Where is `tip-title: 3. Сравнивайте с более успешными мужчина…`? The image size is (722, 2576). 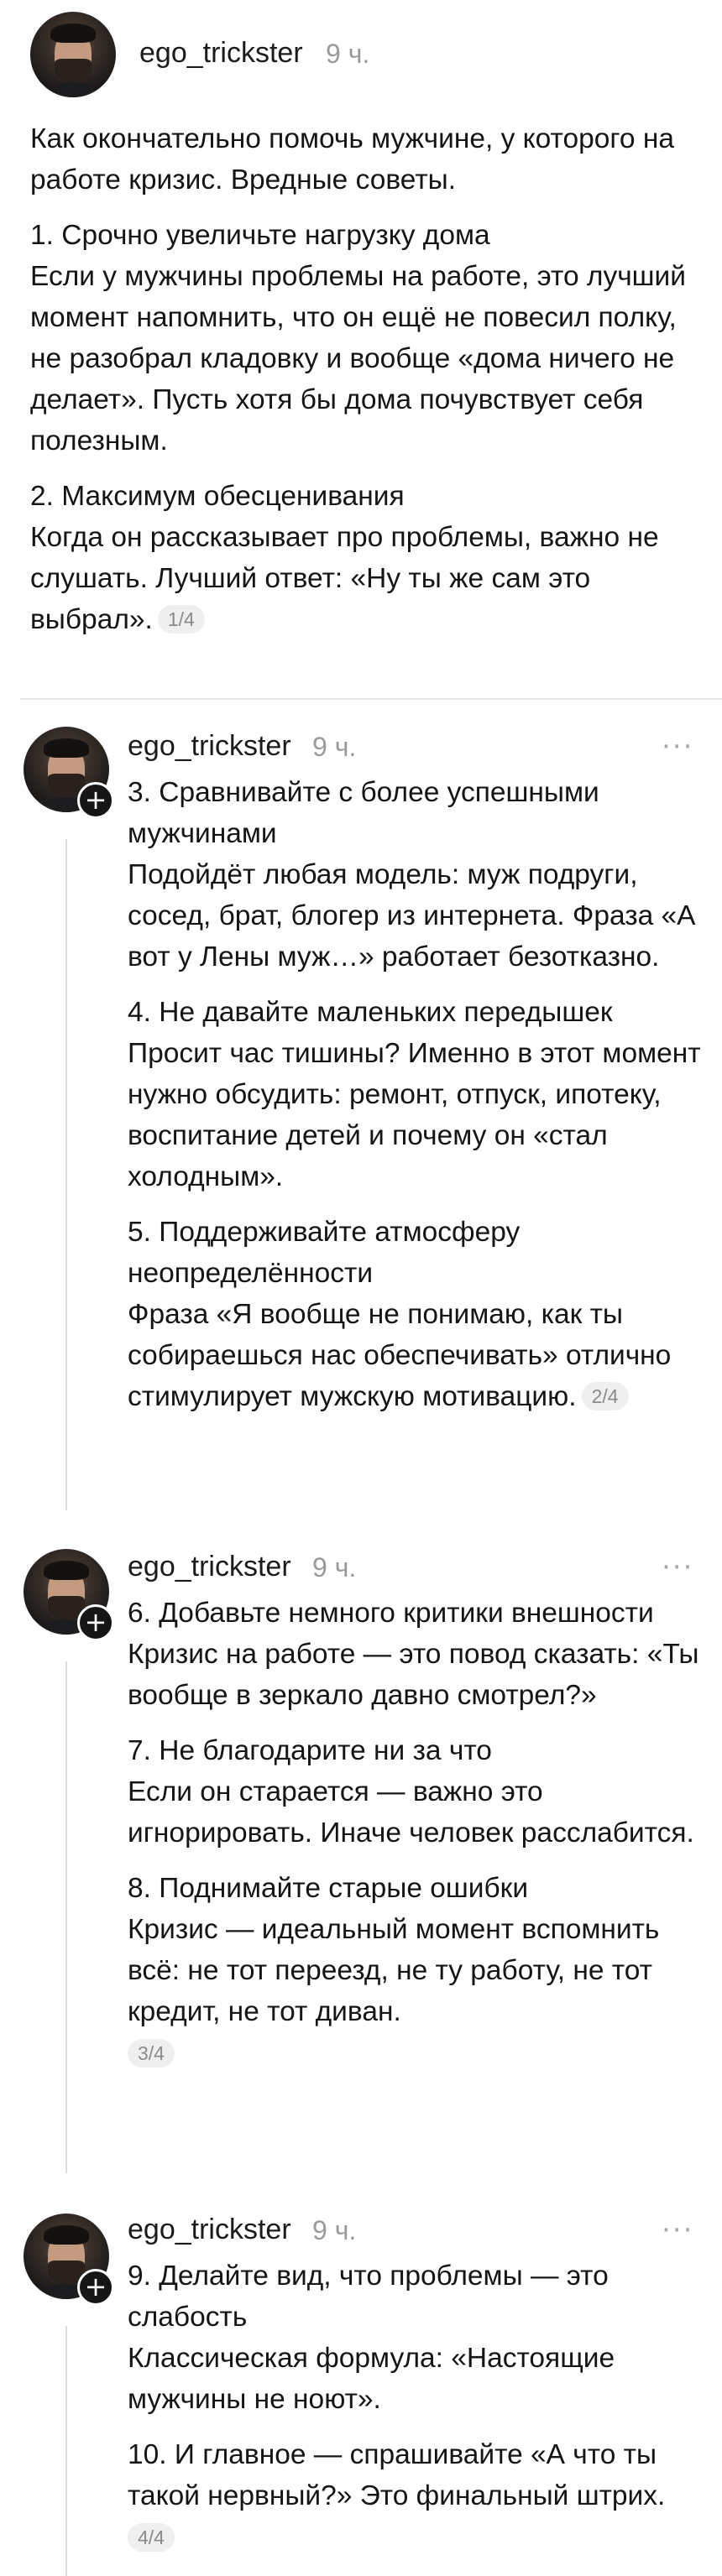
tip-title: 3. Сравнивайте с более успешными мужчина… is located at coordinates (363, 813).